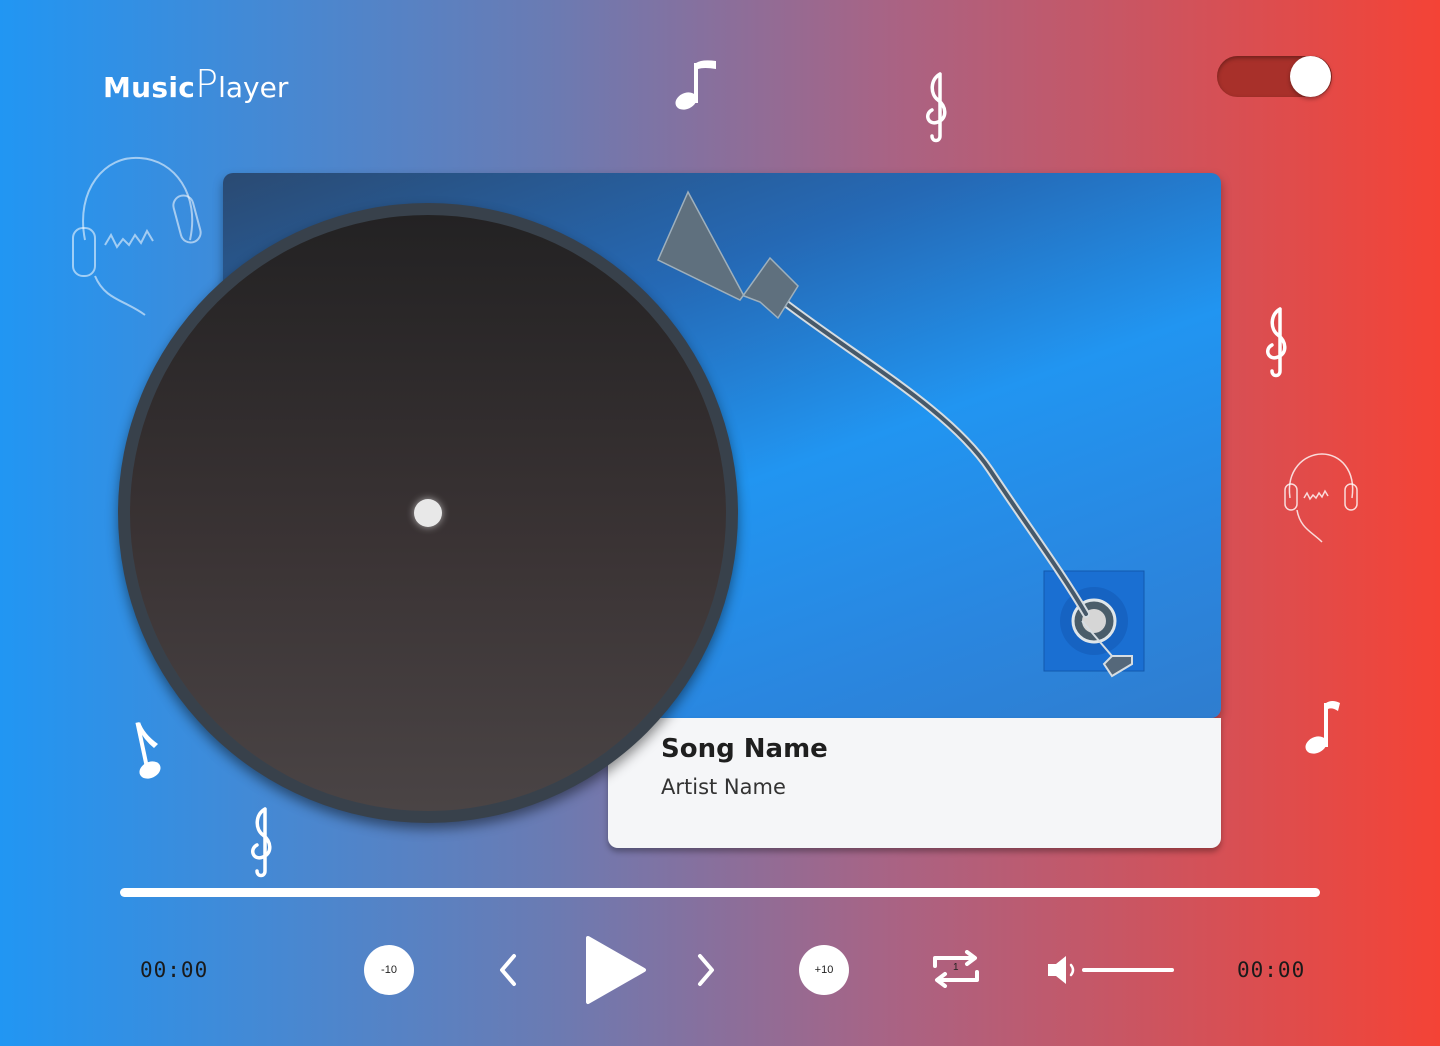  I want to click on forward-10-label: +10, so click(824, 970).